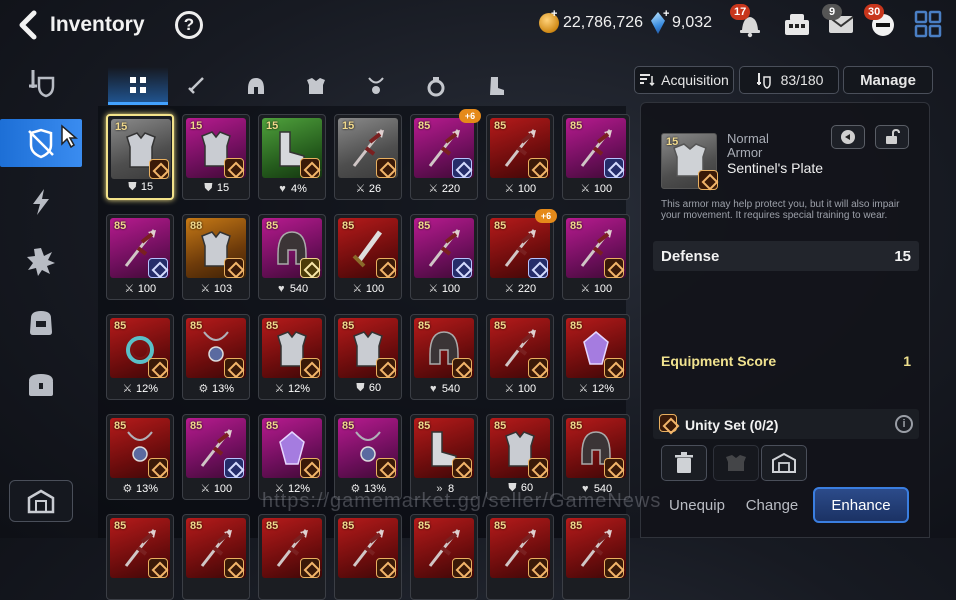 The width and height of the screenshot is (956, 600). I want to click on dismantle-button, so click(684, 463).